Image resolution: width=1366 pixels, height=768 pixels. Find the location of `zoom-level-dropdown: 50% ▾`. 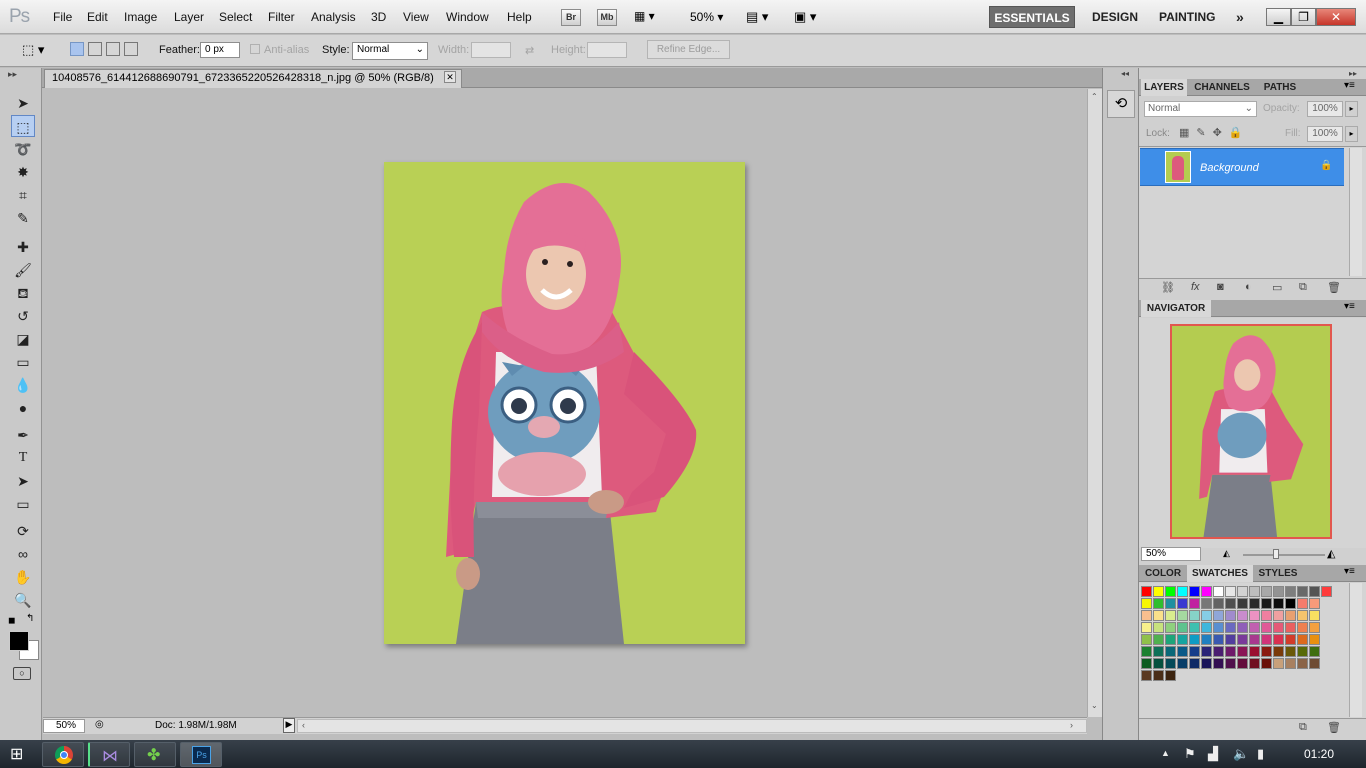

zoom-level-dropdown: 50% ▾ is located at coordinates (706, 17).